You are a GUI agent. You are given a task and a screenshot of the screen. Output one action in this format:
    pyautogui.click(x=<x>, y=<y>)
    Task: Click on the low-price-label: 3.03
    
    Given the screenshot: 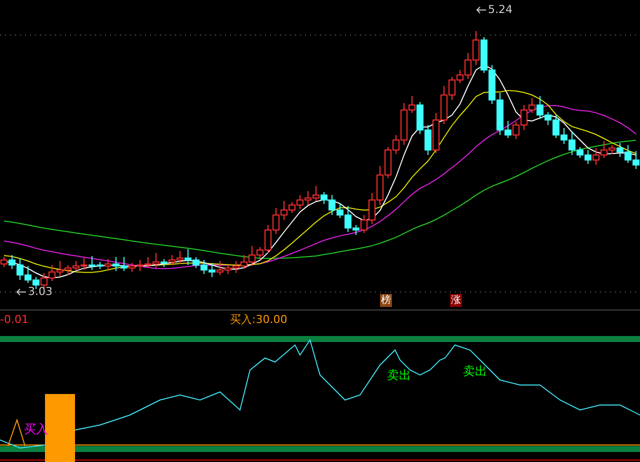 What is the action you would take?
    pyautogui.click(x=40, y=292)
    